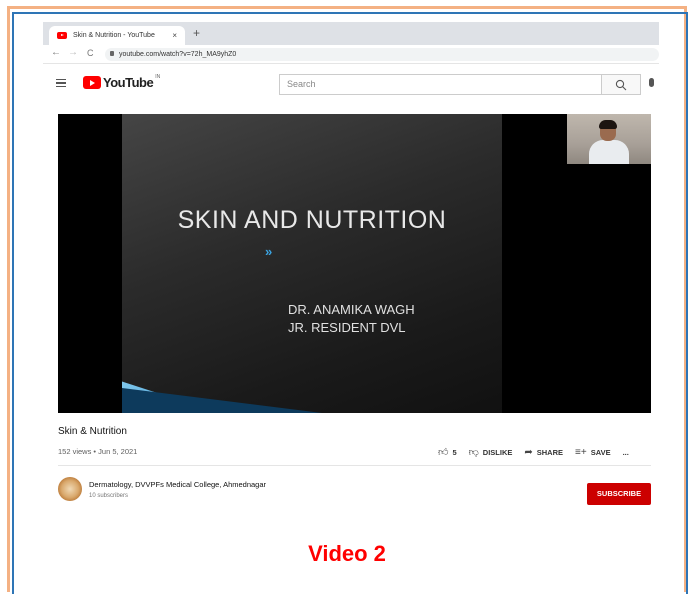  I want to click on save-label: SAVE, so click(600, 452).